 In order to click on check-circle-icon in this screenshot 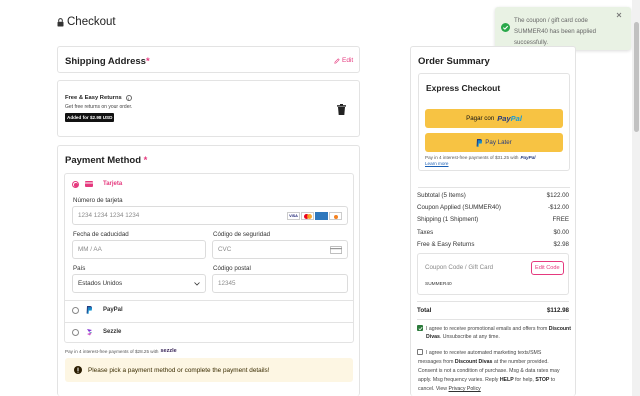, I will do `click(505, 27)`.